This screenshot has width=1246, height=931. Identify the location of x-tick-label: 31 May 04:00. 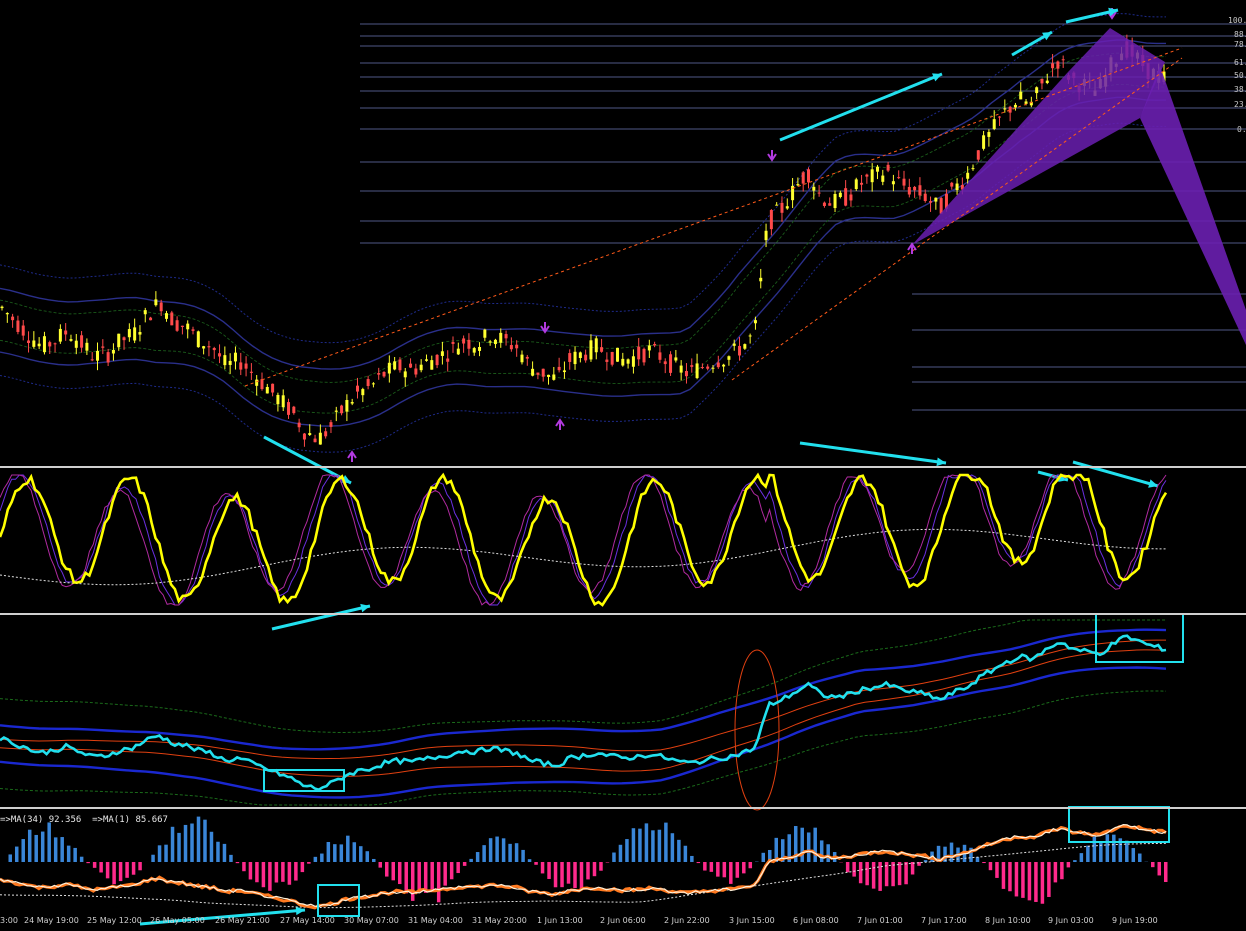
(435, 920).